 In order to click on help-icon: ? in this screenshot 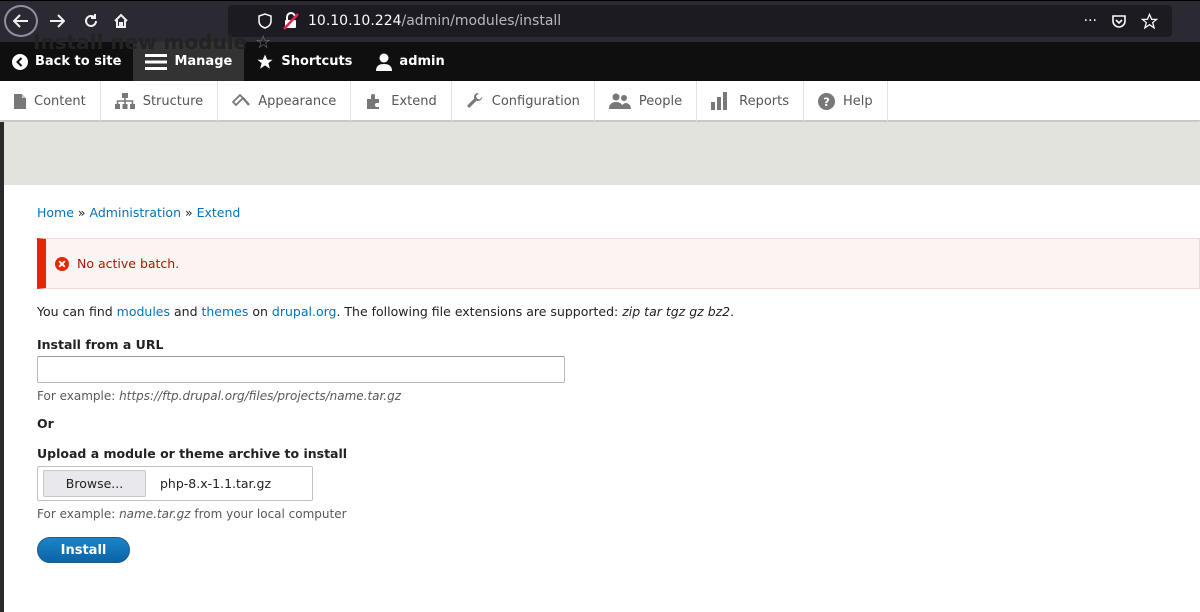, I will do `click(826, 101)`.